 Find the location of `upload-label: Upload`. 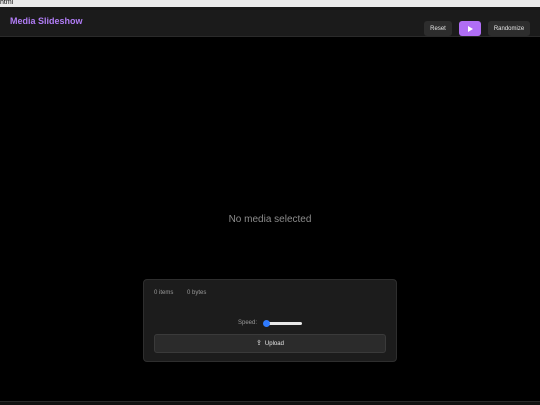

upload-label: Upload is located at coordinates (274, 343).